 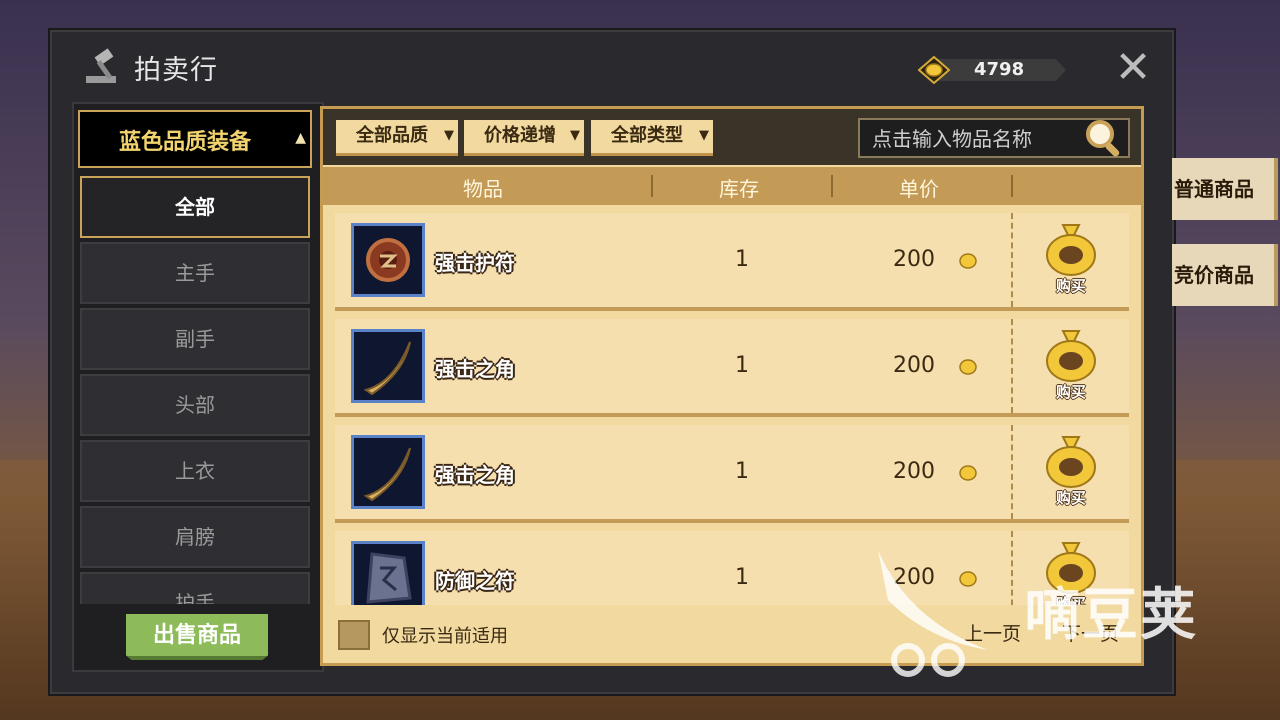 I want to click on subcategory-shoulder: 肩膀, so click(x=195, y=537).